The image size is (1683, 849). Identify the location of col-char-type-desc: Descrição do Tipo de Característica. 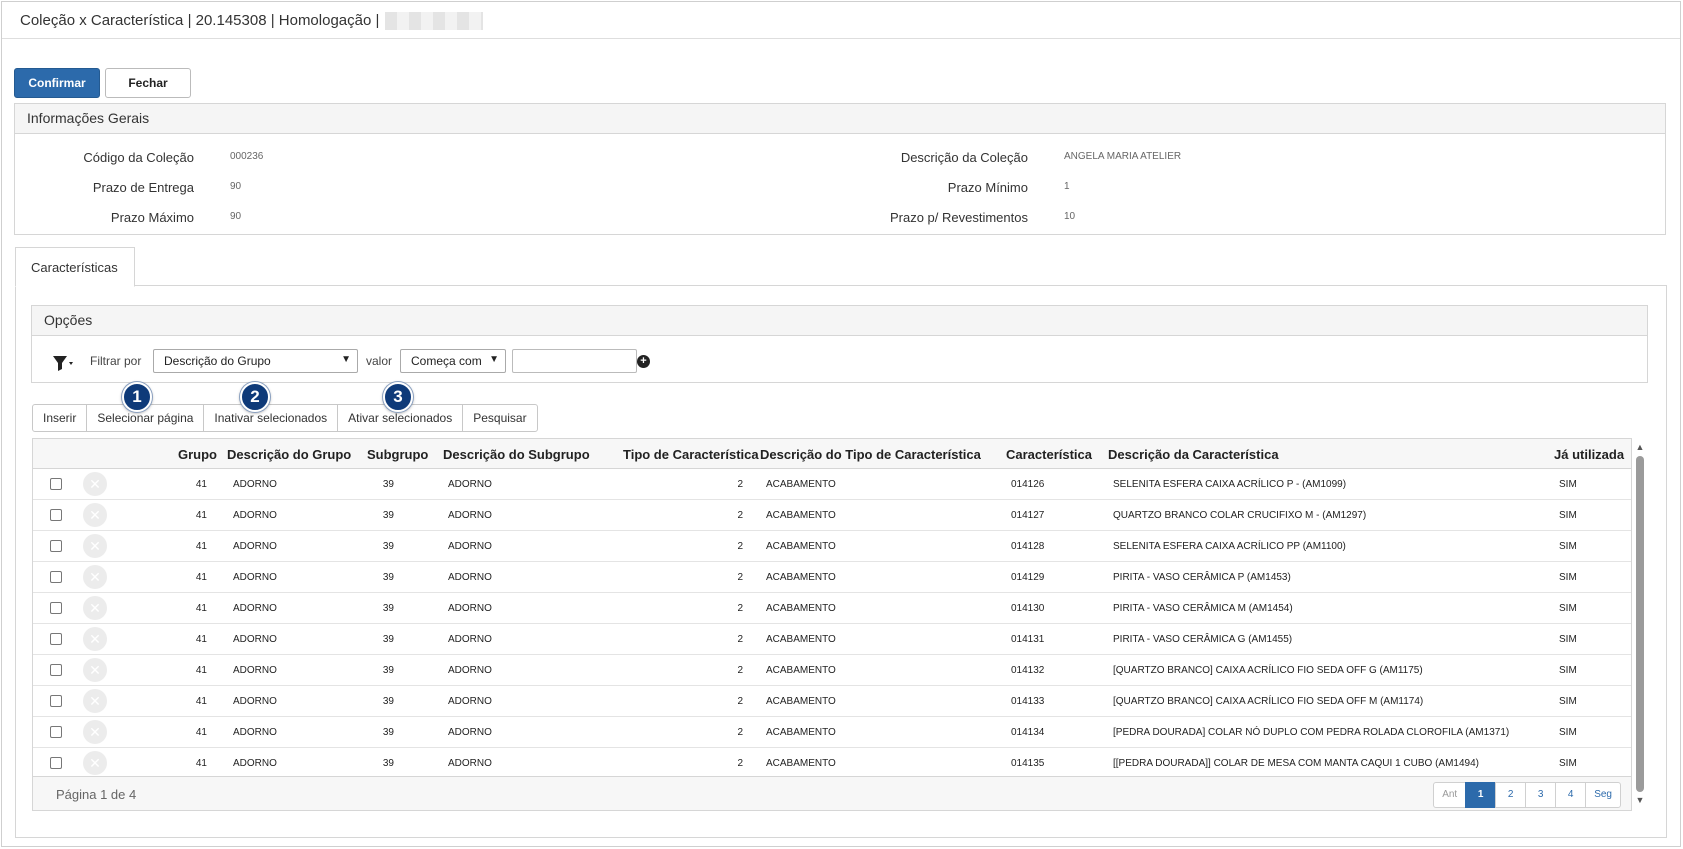
(870, 454).